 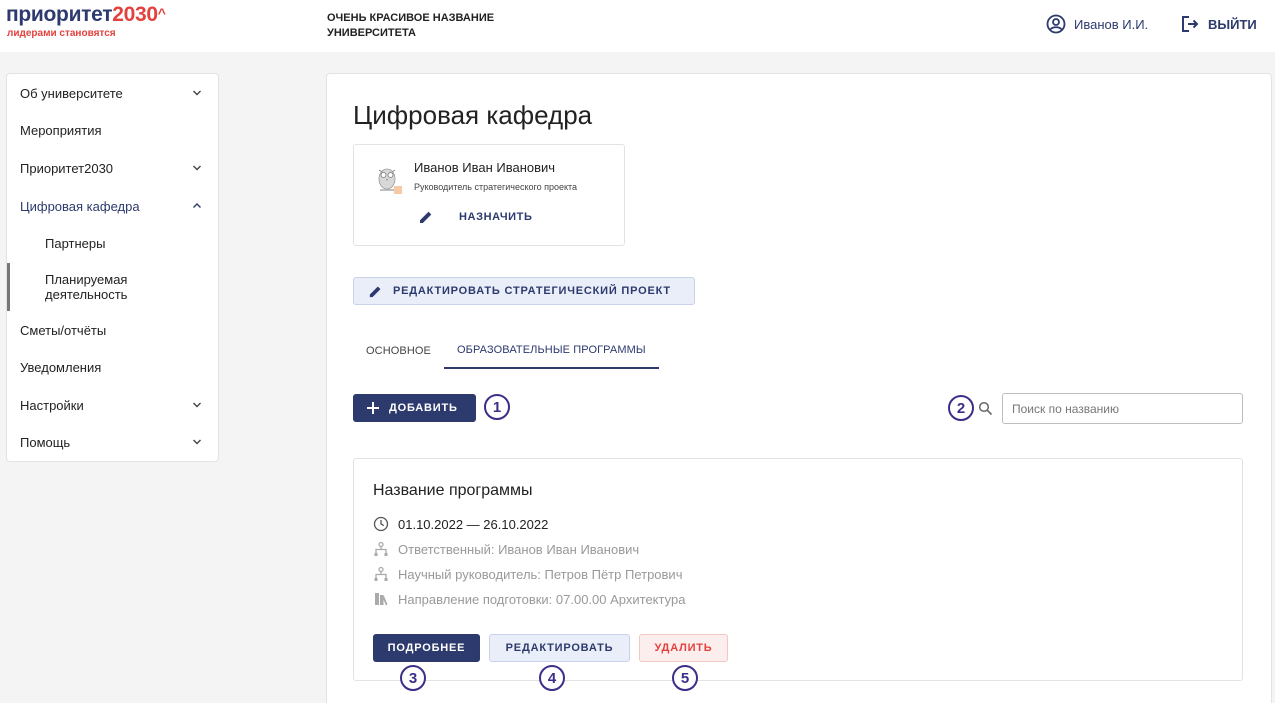 What do you see at coordinates (473, 524) in the screenshot?
I see `program-dates: 01.10.2022 — 26.10.2022` at bounding box center [473, 524].